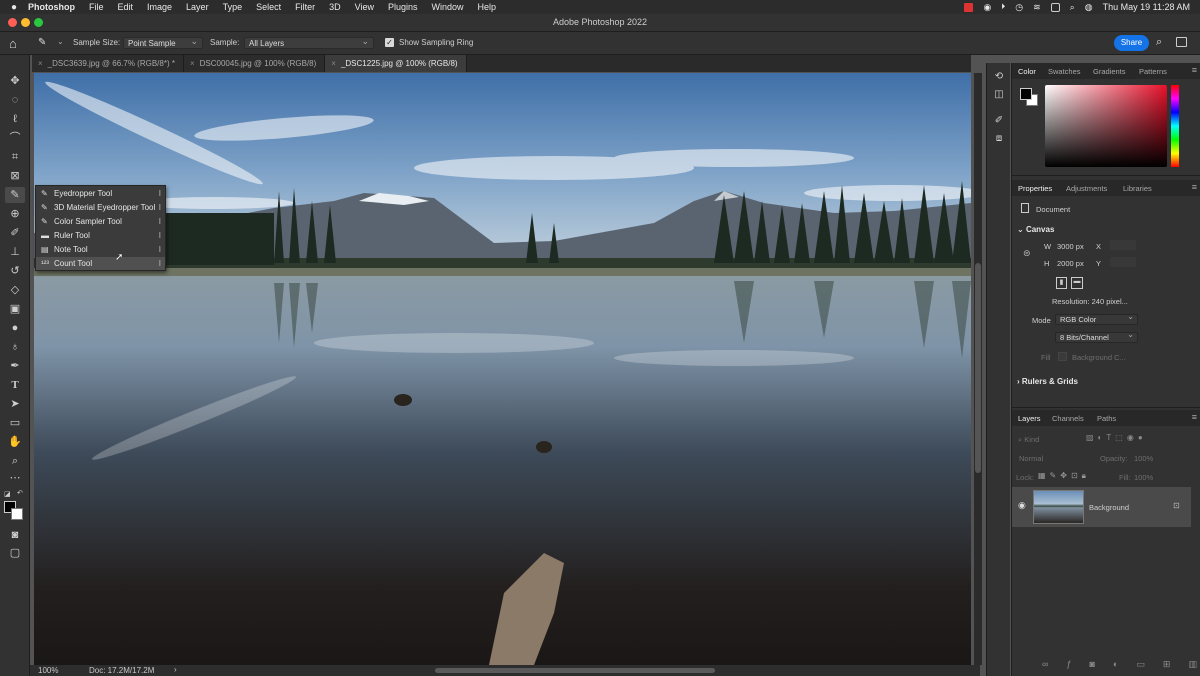 This screenshot has width=1200, height=676. Describe the element at coordinates (15, 81) in the screenshot. I see `move-tool-icon: ✥` at that location.